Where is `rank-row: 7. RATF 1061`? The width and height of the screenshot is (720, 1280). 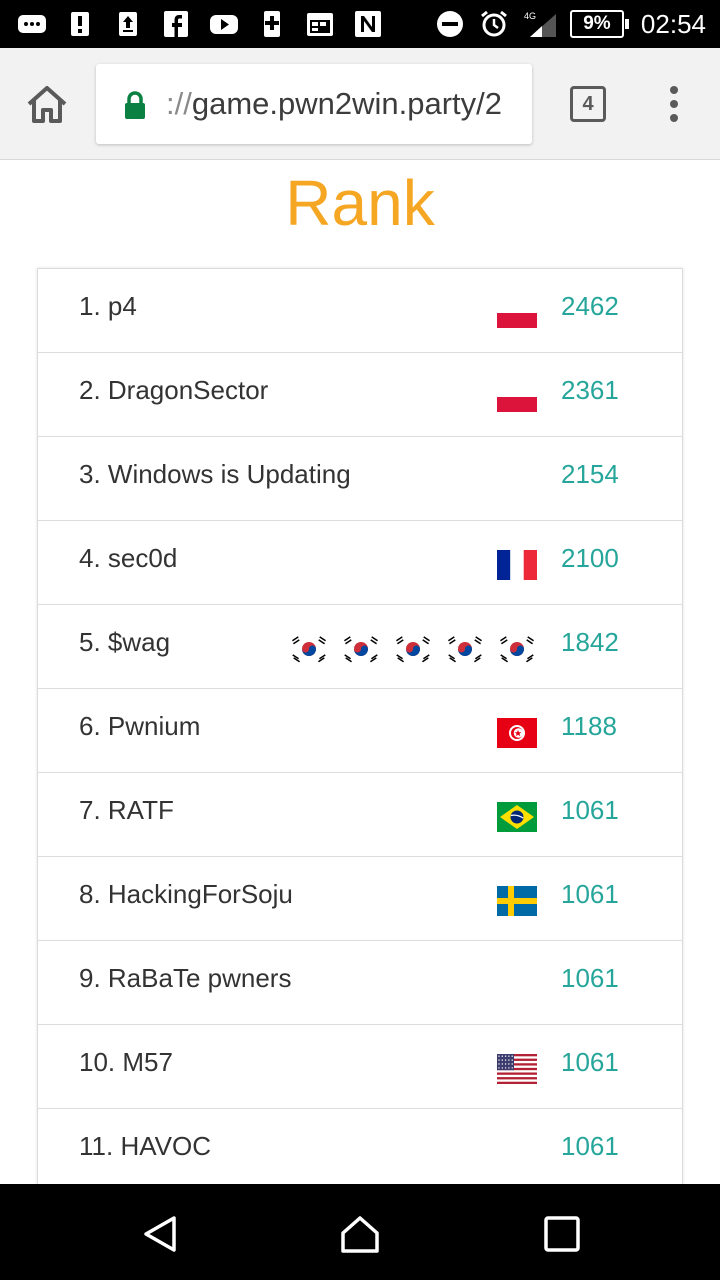 rank-row: 7. RATF 1061 is located at coordinates (360, 815).